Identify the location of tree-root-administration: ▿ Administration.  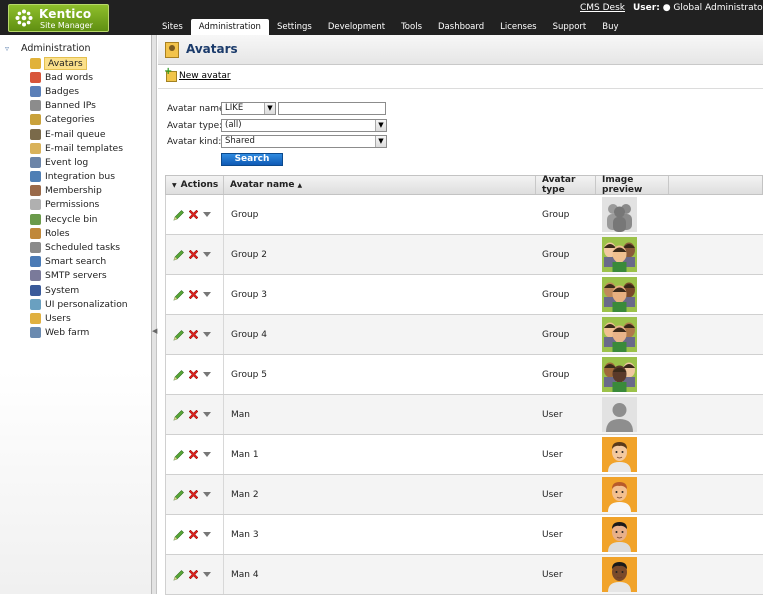
(48, 48).